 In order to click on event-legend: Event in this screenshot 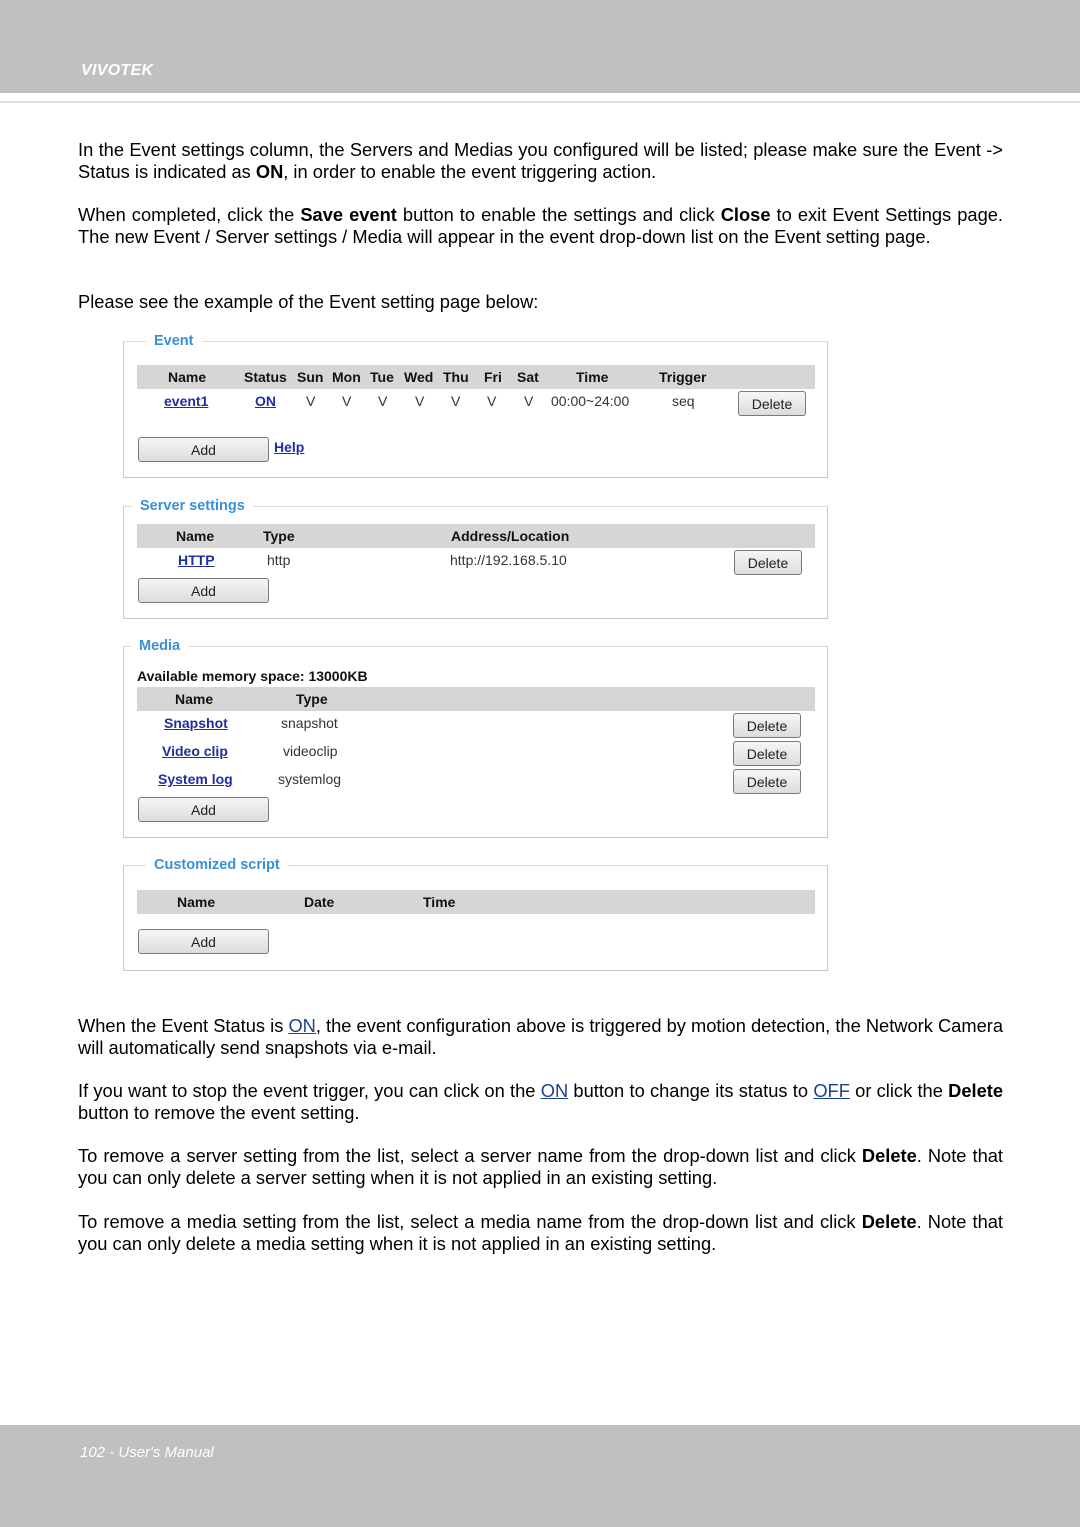, I will do `click(174, 341)`.